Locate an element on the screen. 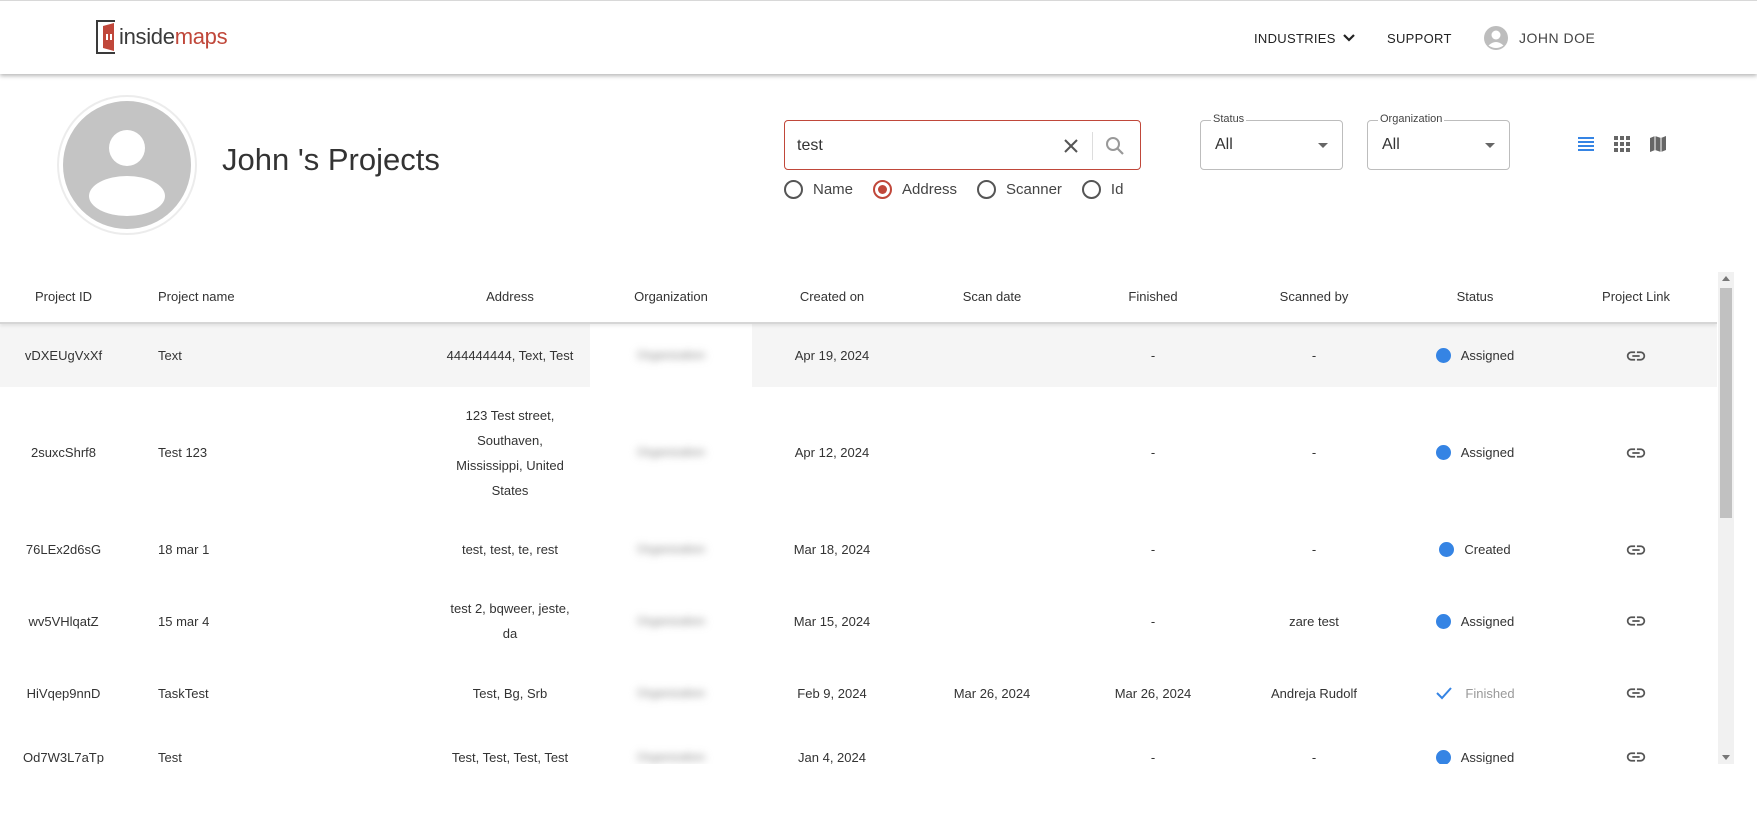 The width and height of the screenshot is (1757, 816). column-header: Created on is located at coordinates (832, 297).